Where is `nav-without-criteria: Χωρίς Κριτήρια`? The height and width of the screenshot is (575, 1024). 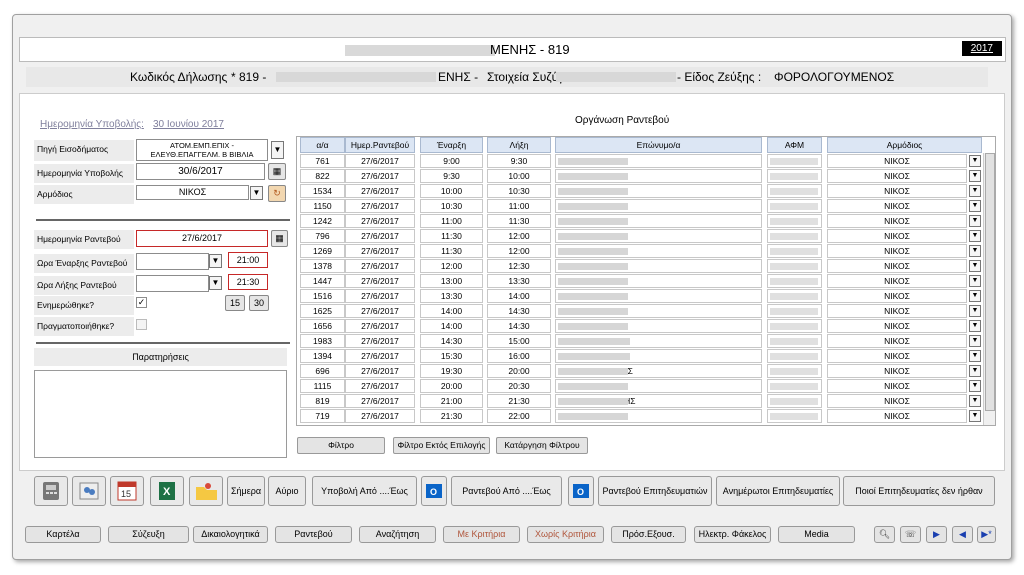 nav-without-criteria: Χωρίς Κριτήρια is located at coordinates (565, 534).